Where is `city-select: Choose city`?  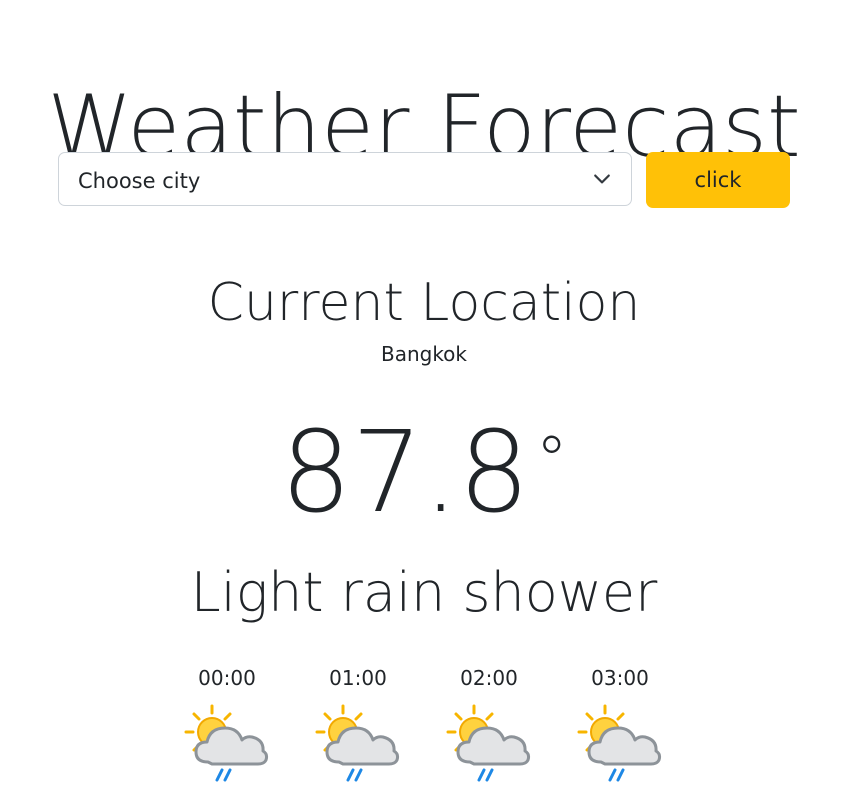 city-select: Choose city is located at coordinates (345, 179).